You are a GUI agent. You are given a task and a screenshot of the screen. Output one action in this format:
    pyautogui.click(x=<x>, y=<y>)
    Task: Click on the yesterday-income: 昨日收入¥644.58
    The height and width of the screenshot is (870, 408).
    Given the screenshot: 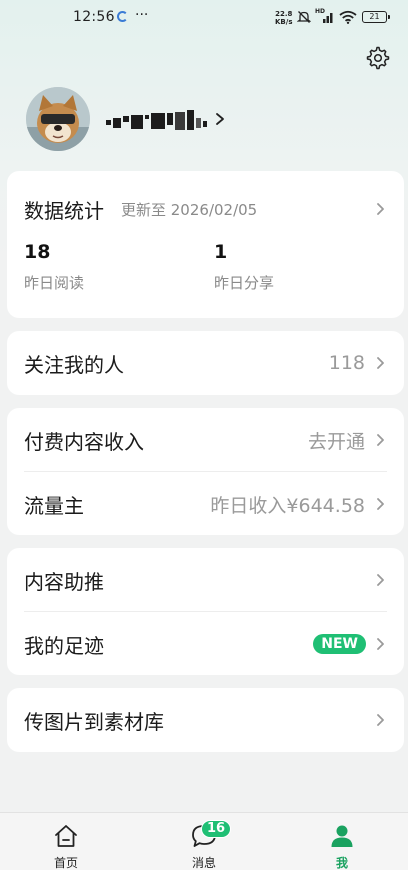 What is the action you would take?
    pyautogui.click(x=287, y=505)
    